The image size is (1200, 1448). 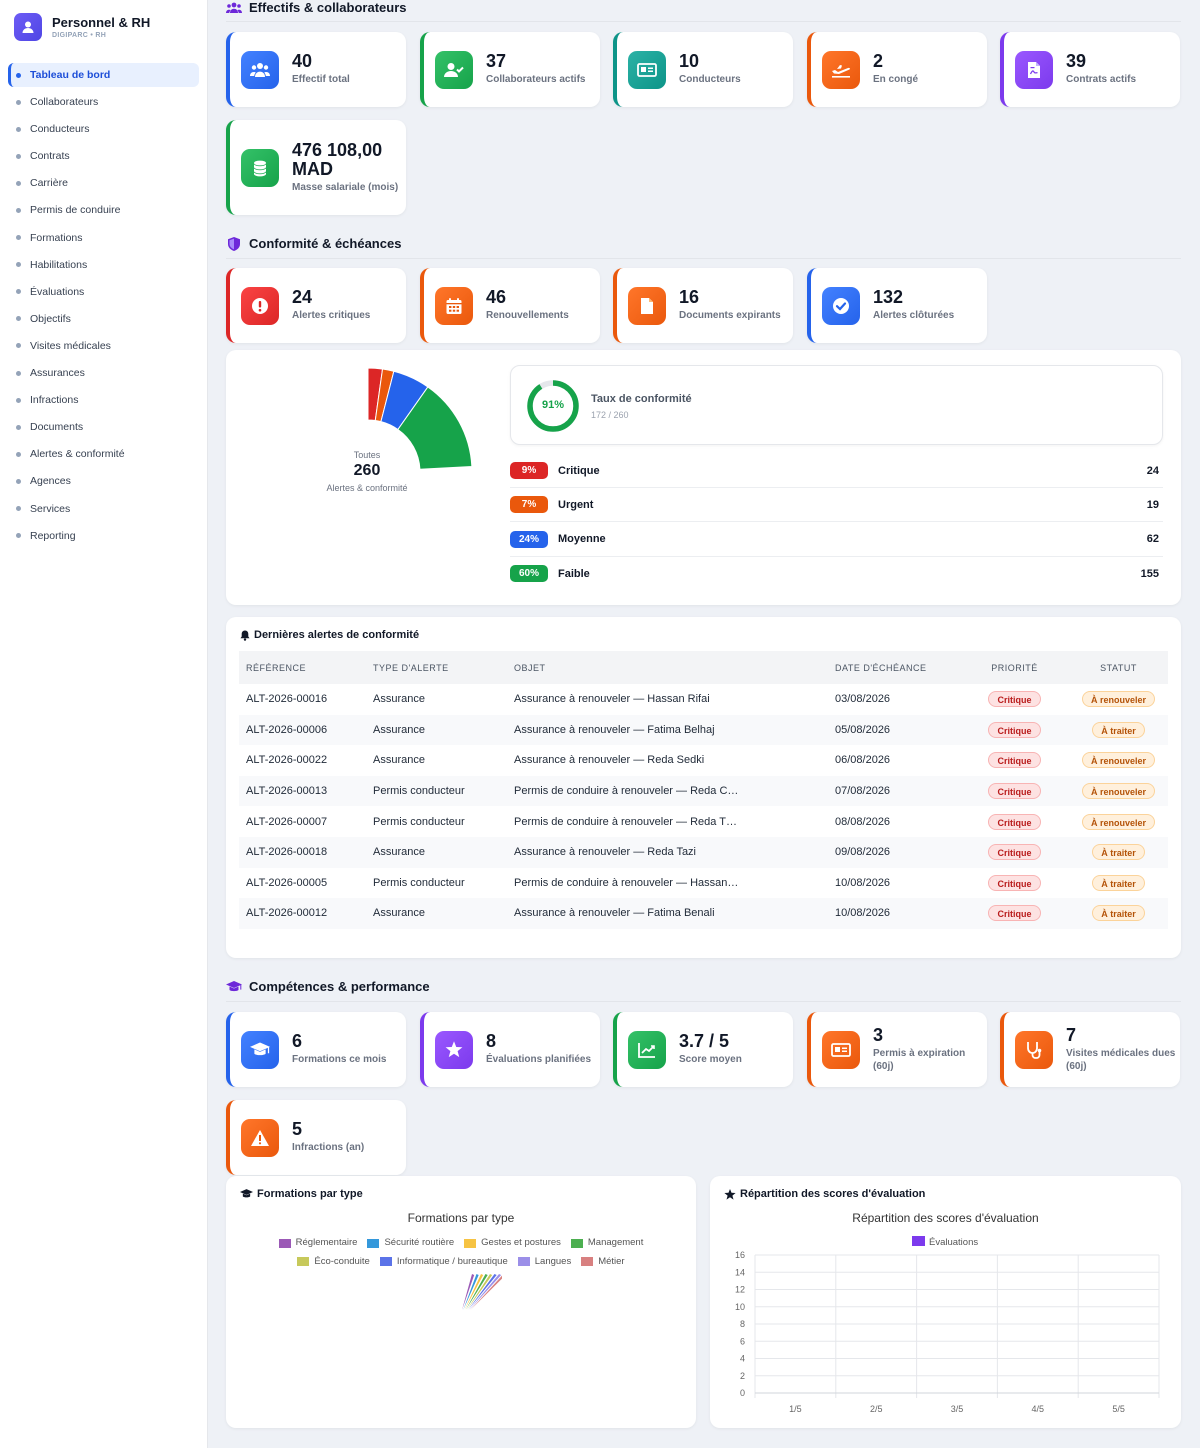 What do you see at coordinates (103, 238) in the screenshot?
I see `sidebar-item-formations: Formations` at bounding box center [103, 238].